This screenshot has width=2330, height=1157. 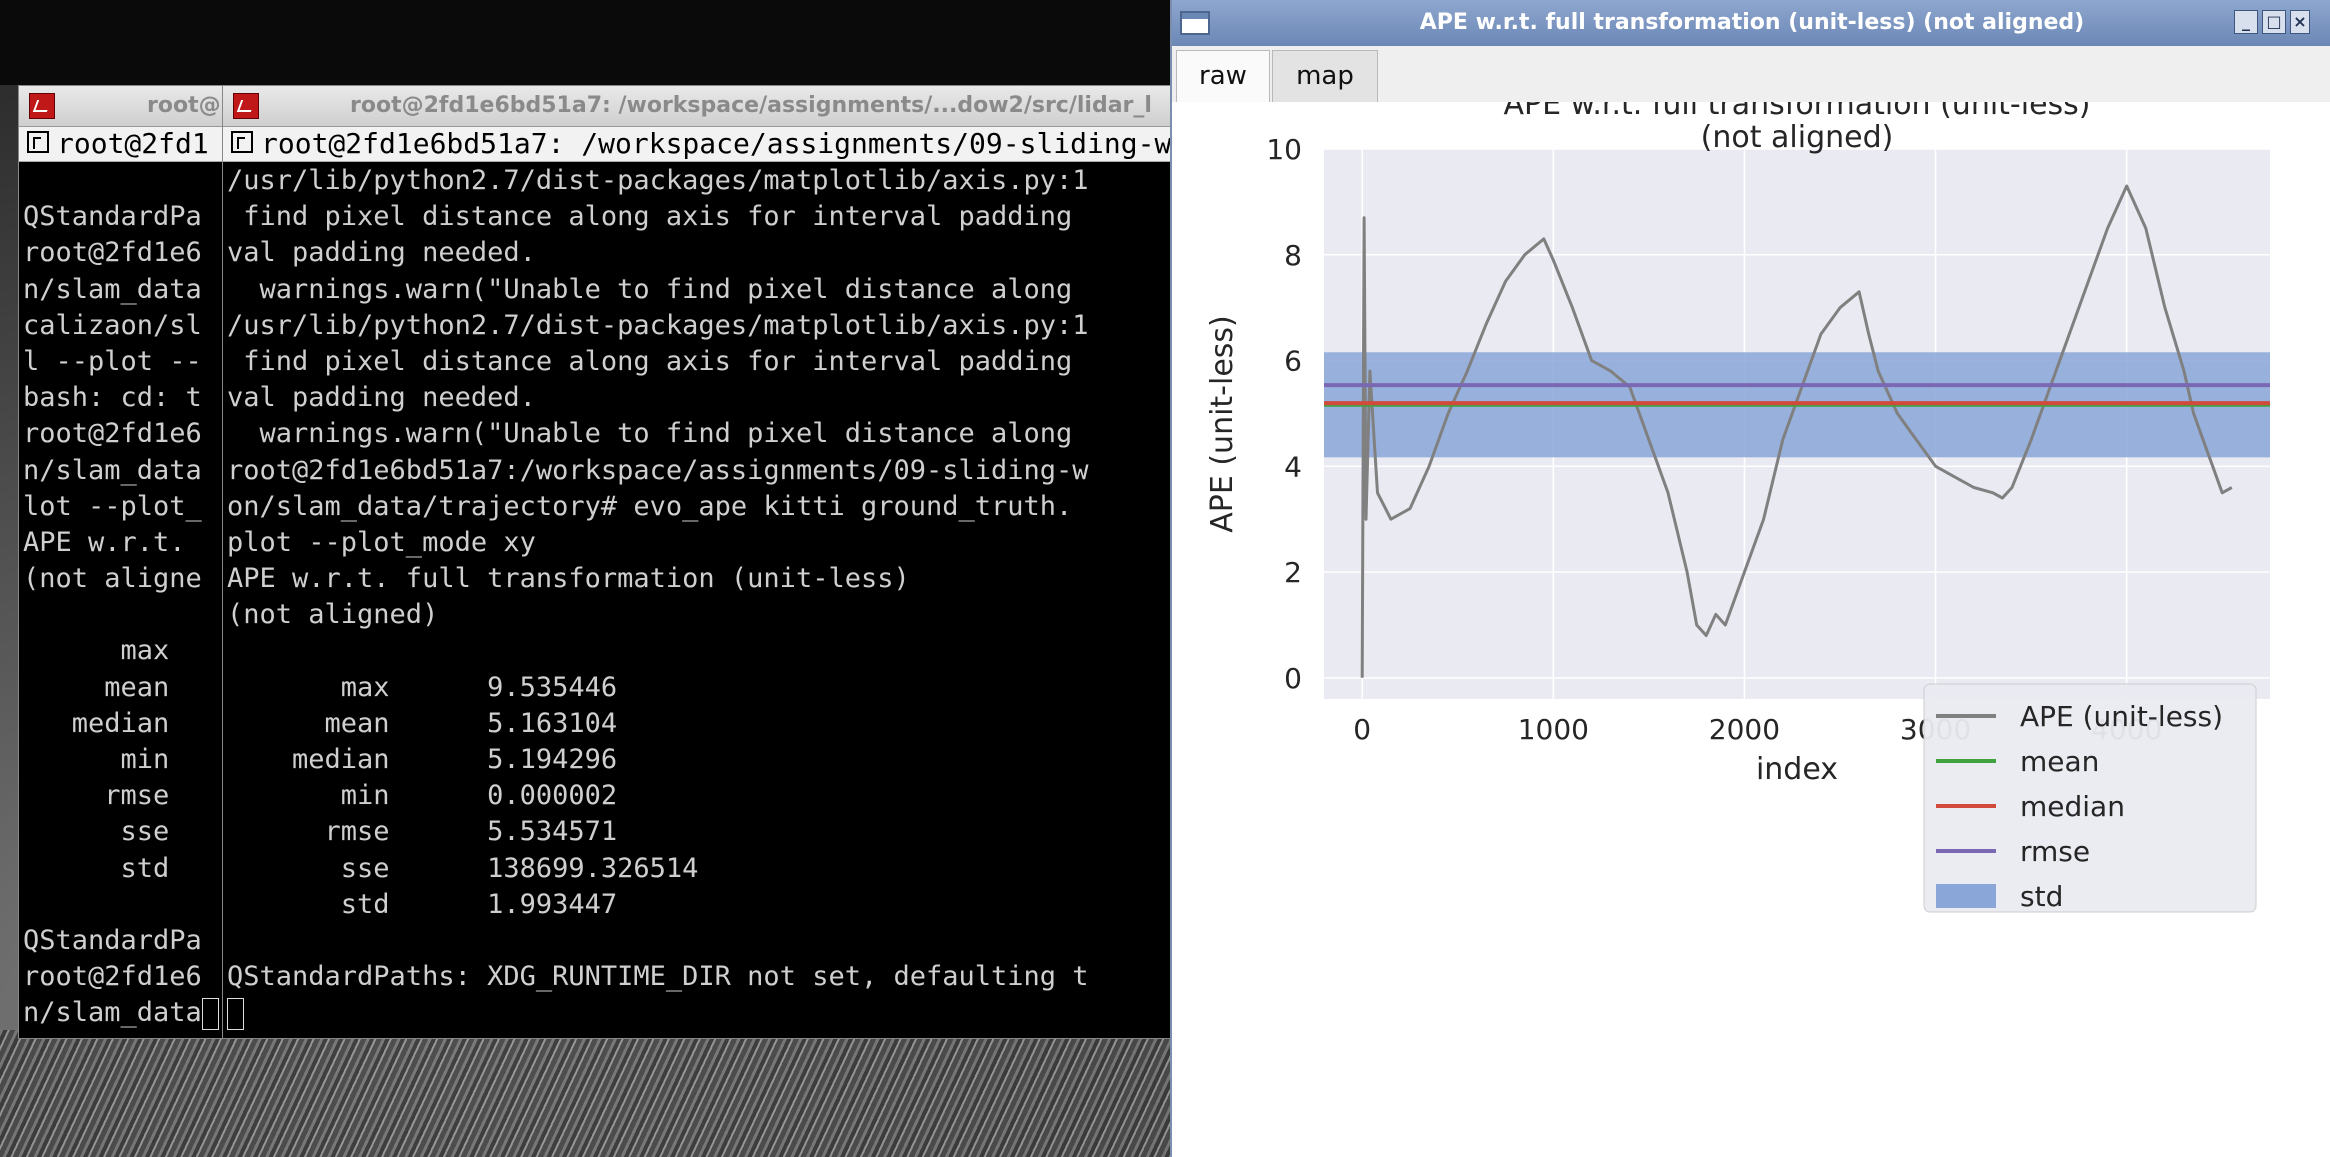 What do you see at coordinates (2300, 22) in the screenshot?
I see `close-button: ×` at bounding box center [2300, 22].